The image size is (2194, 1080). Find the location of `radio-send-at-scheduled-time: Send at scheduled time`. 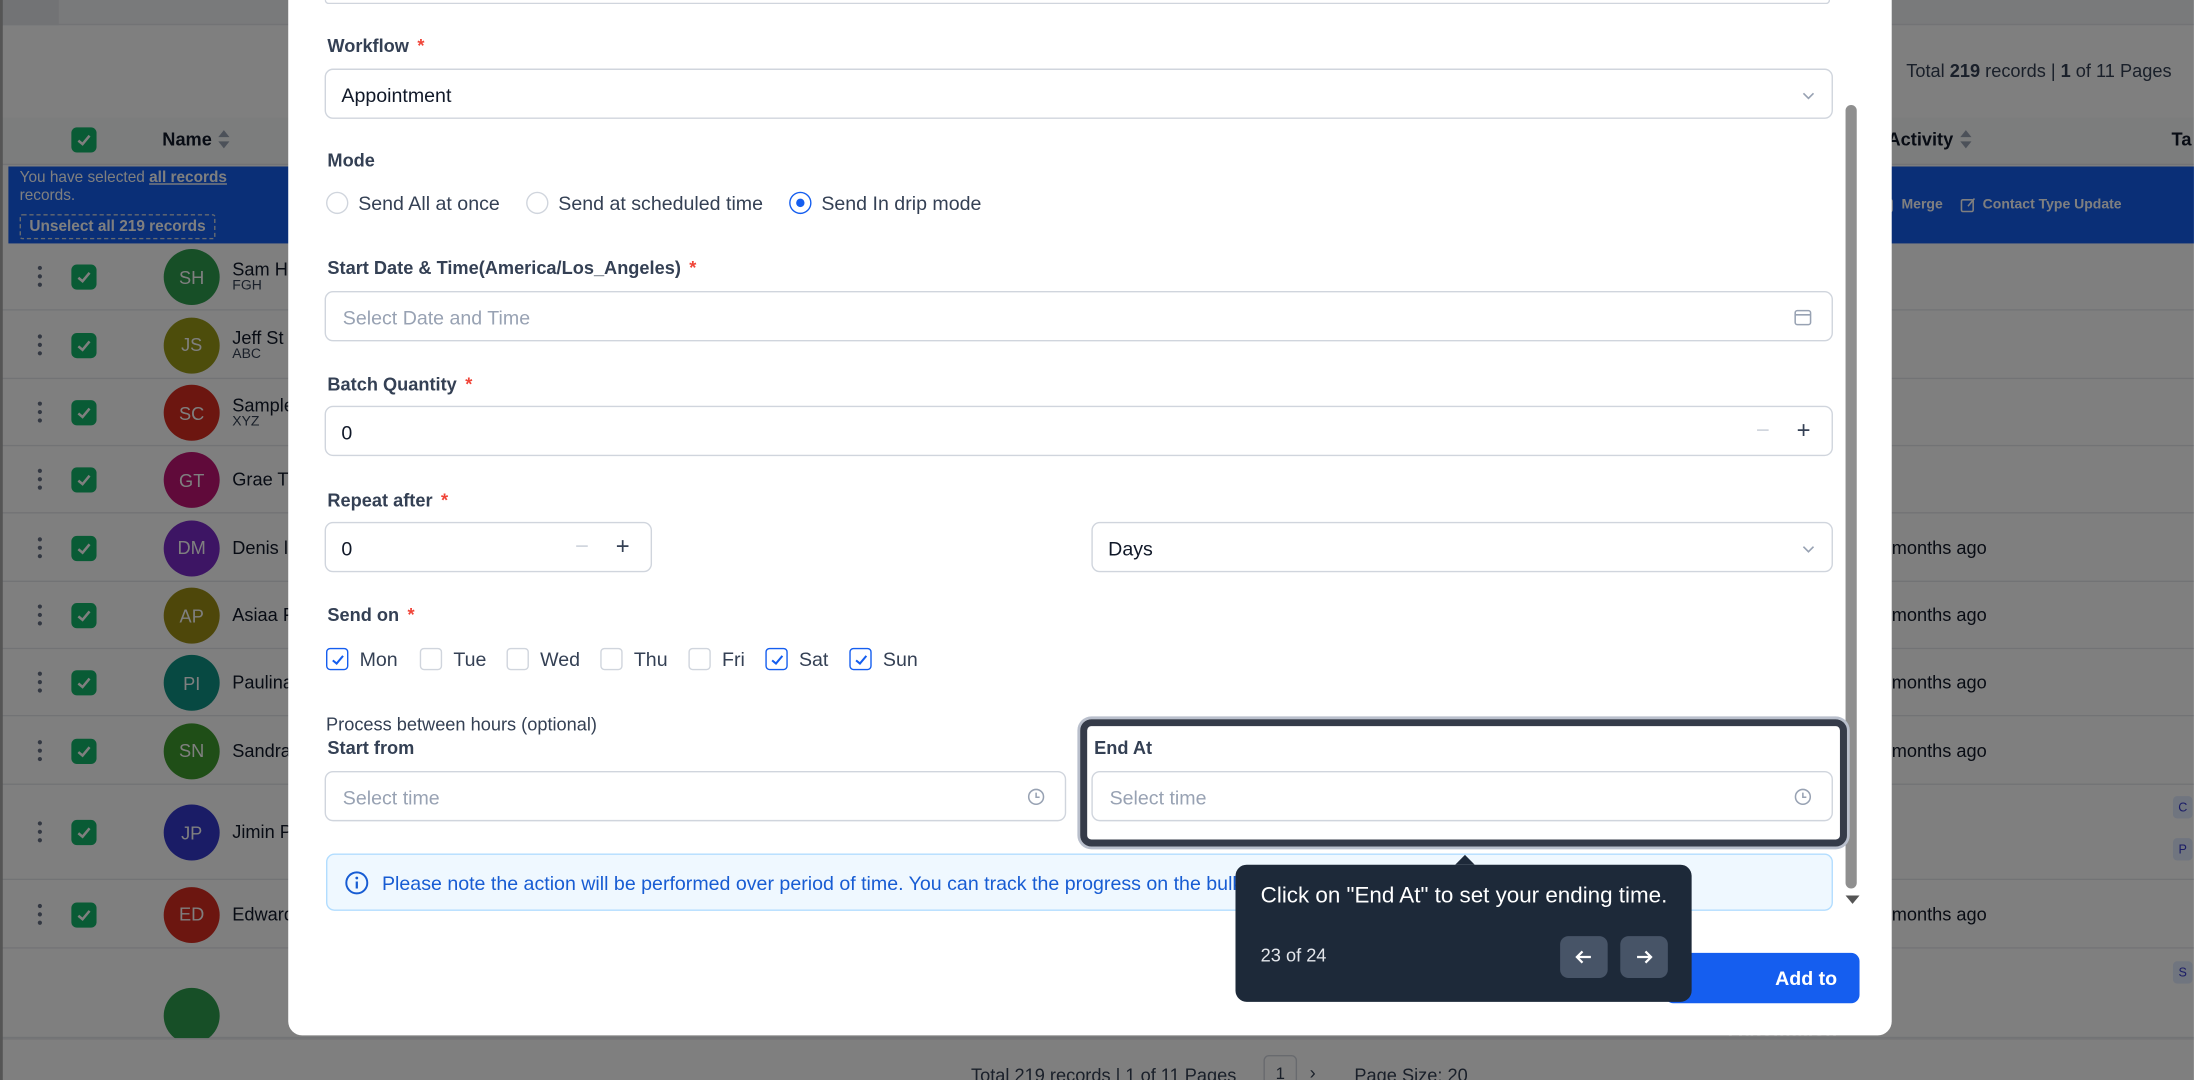

radio-send-at-scheduled-time: Send at scheduled time is located at coordinates (644, 203).